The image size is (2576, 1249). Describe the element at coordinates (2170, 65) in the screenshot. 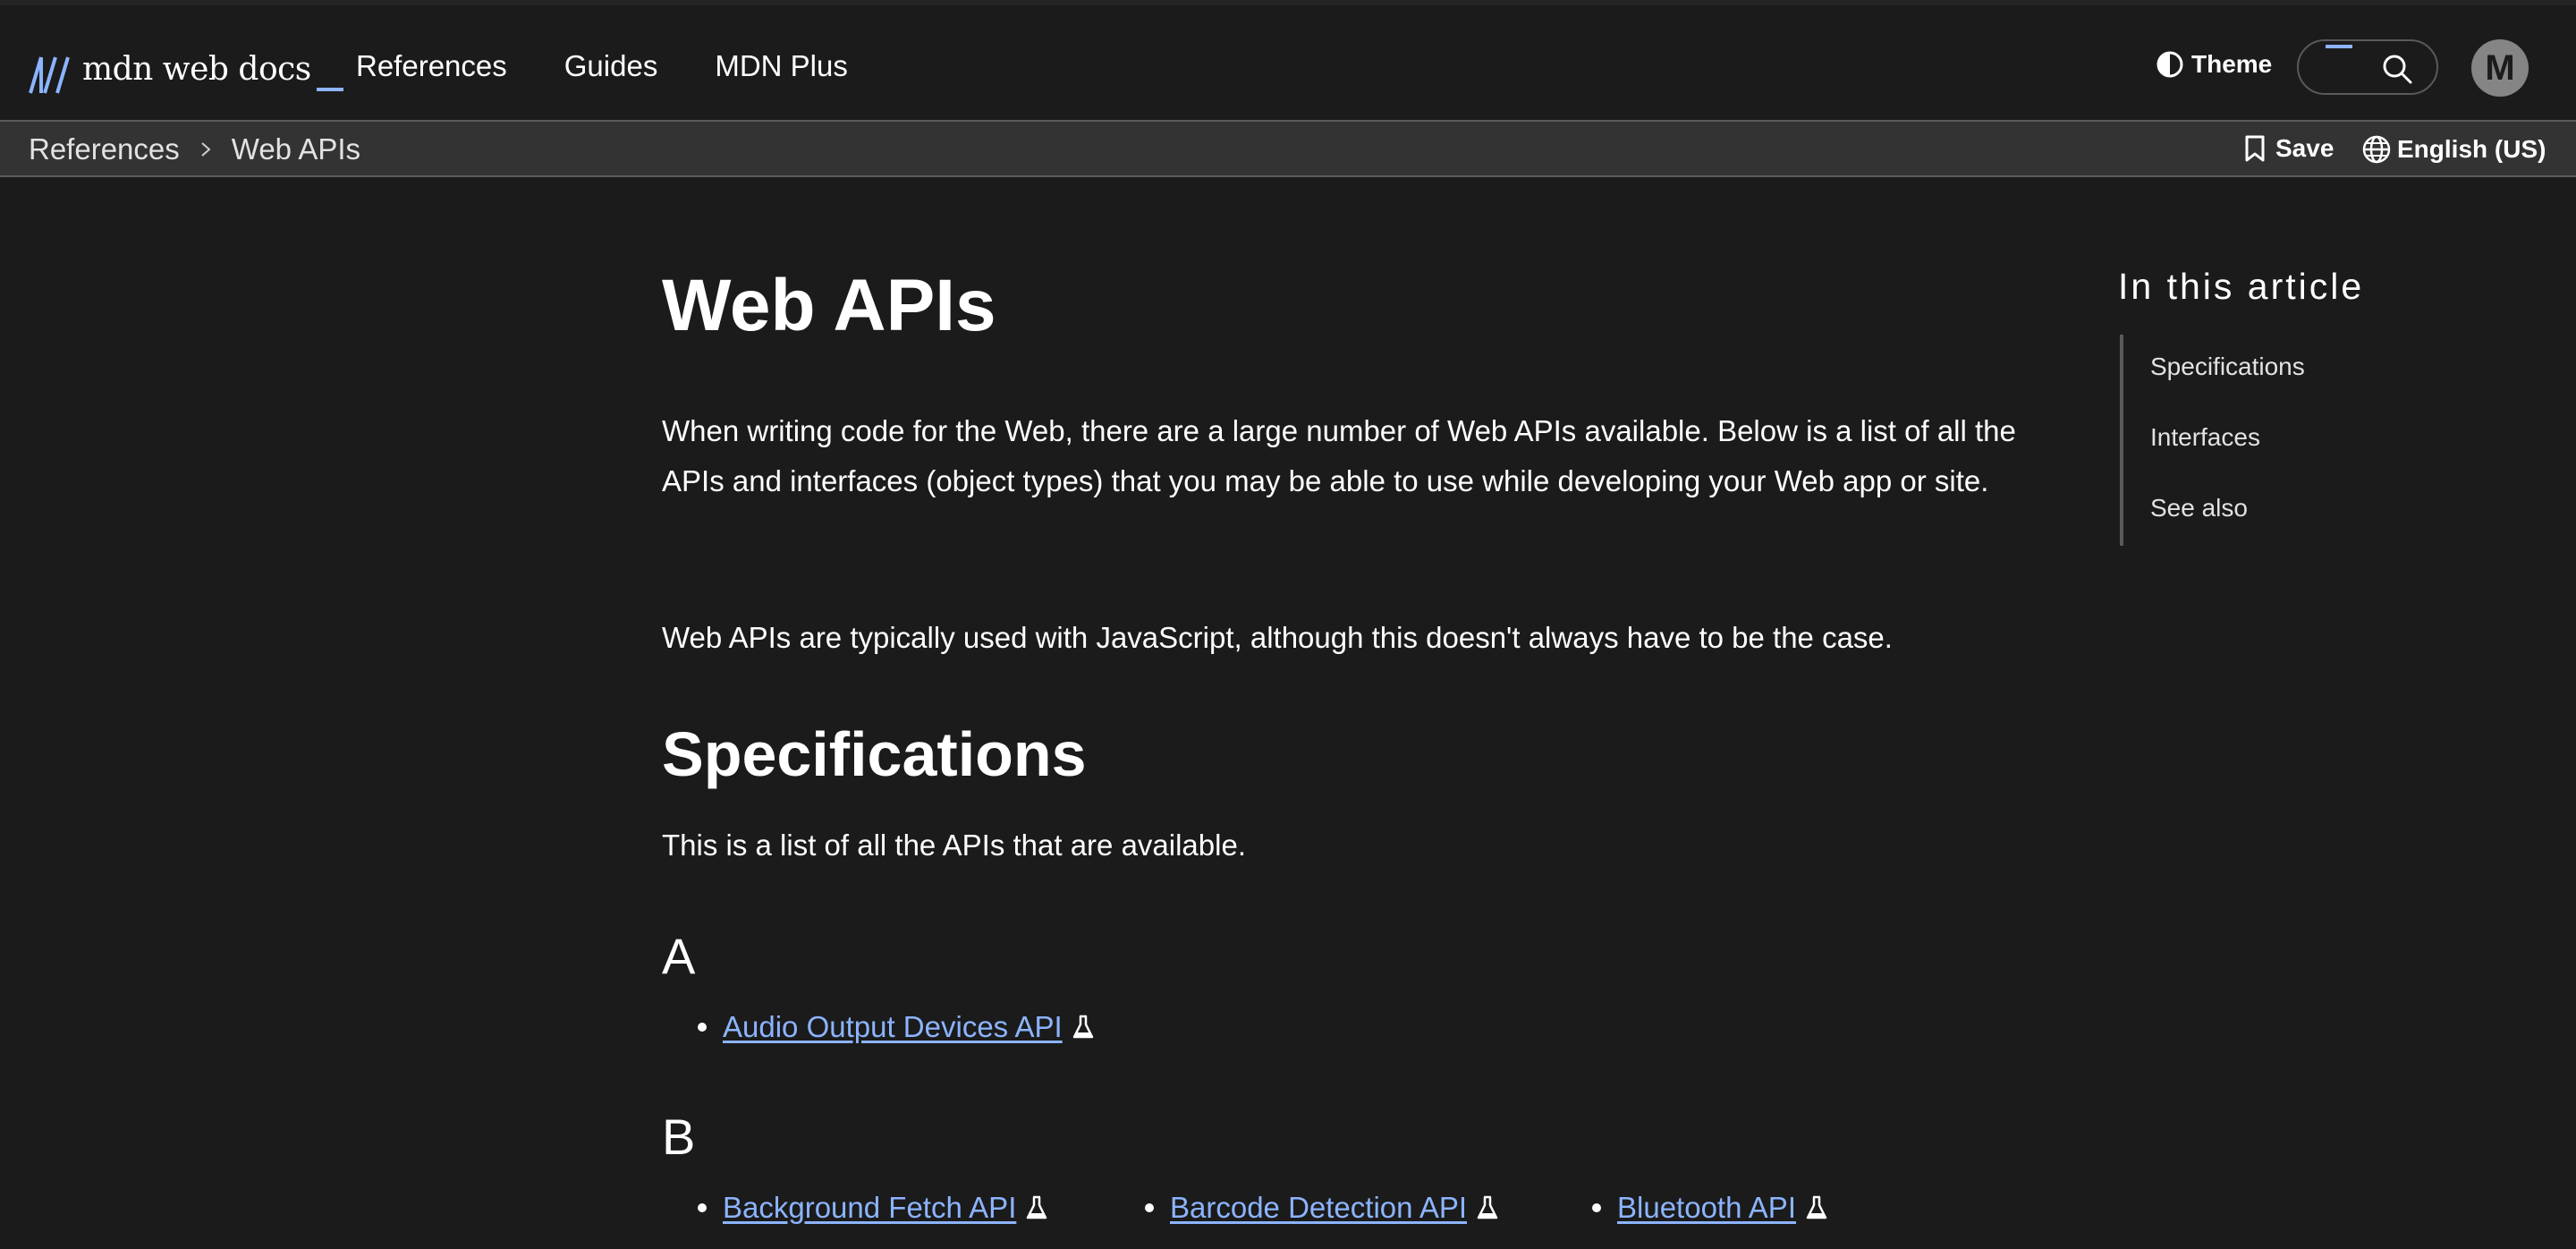

I see `contrast-icon` at that location.